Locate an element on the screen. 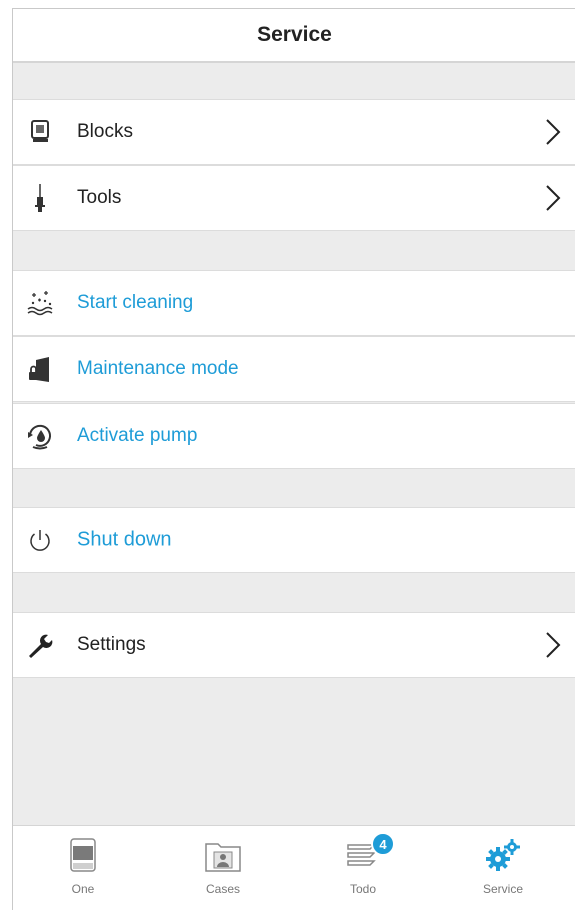 This screenshot has width=575, height=910. maintenance-lock-icon is located at coordinates (40, 369).